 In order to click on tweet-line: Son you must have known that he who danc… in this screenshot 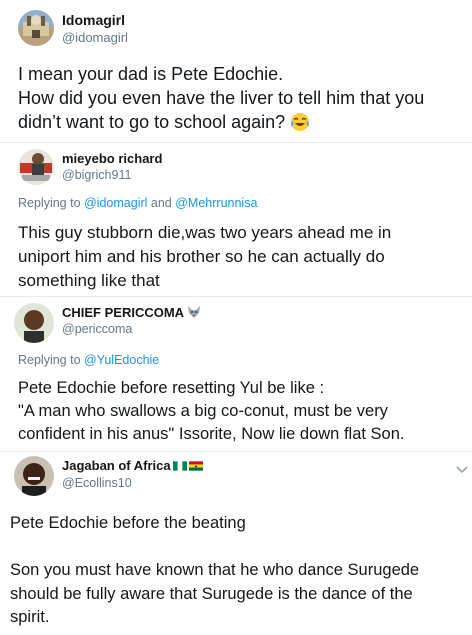, I will do `click(215, 570)`.